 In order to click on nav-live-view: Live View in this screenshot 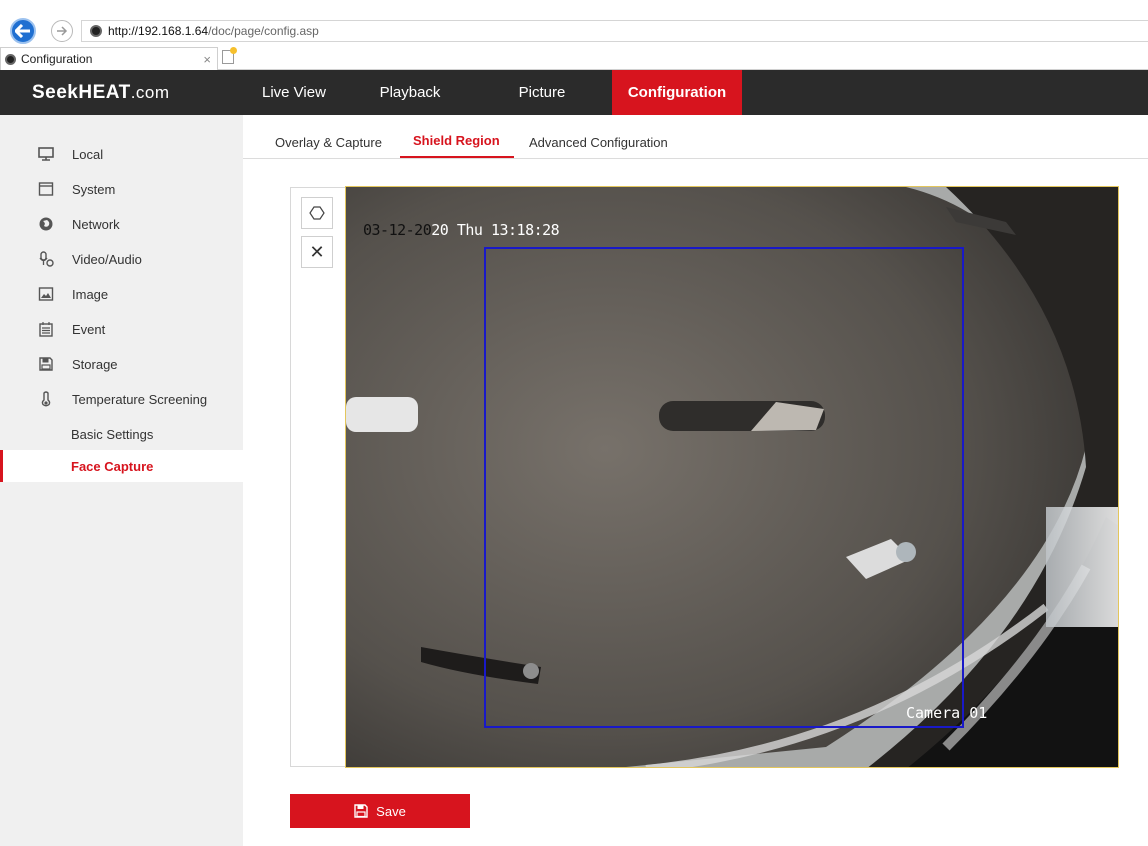, I will do `click(296, 92)`.